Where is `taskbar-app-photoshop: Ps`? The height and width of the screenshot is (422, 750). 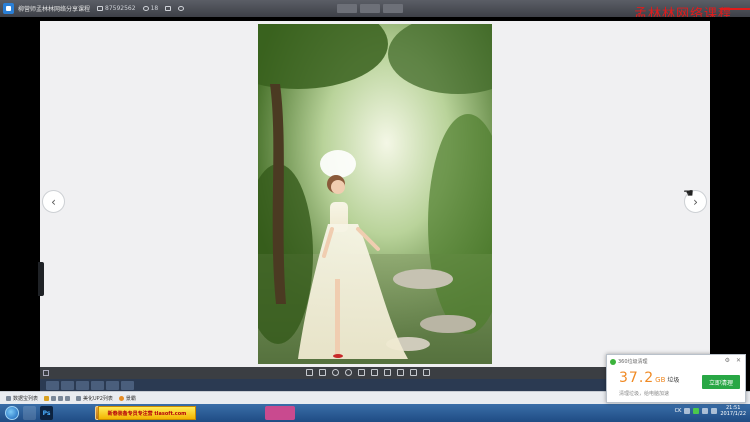 taskbar-app-photoshop: Ps is located at coordinates (46, 413).